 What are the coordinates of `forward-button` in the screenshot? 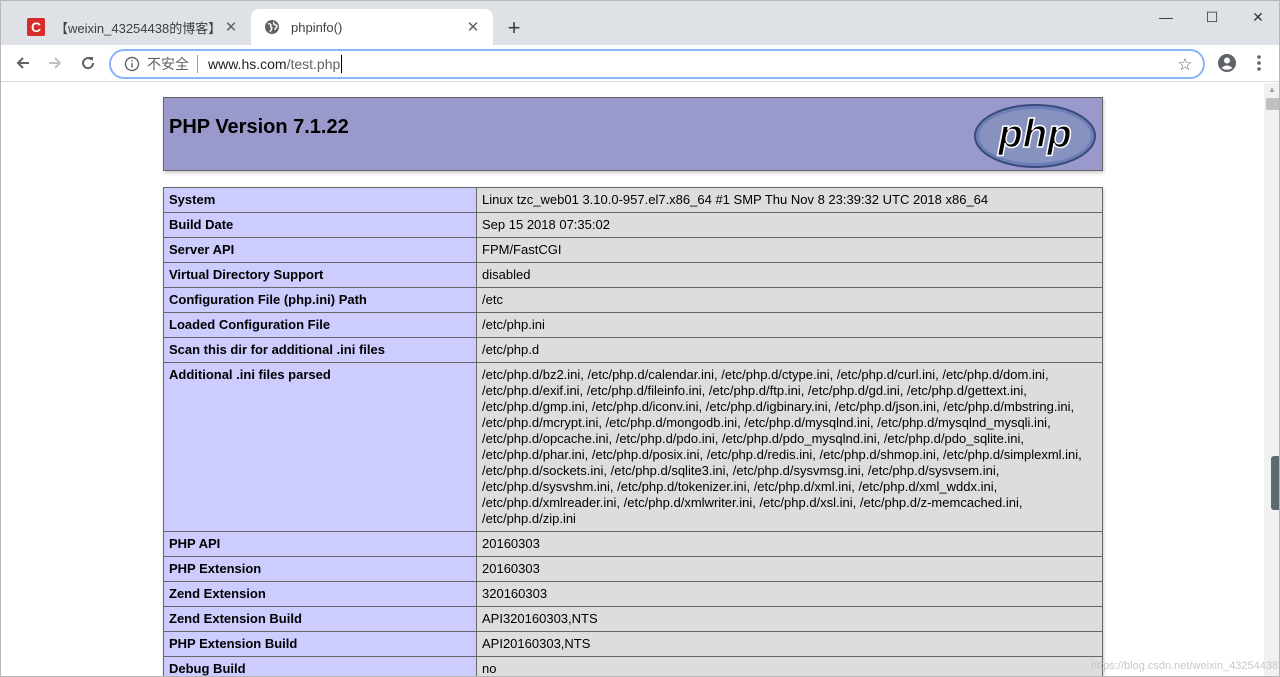 It's located at (55, 63).